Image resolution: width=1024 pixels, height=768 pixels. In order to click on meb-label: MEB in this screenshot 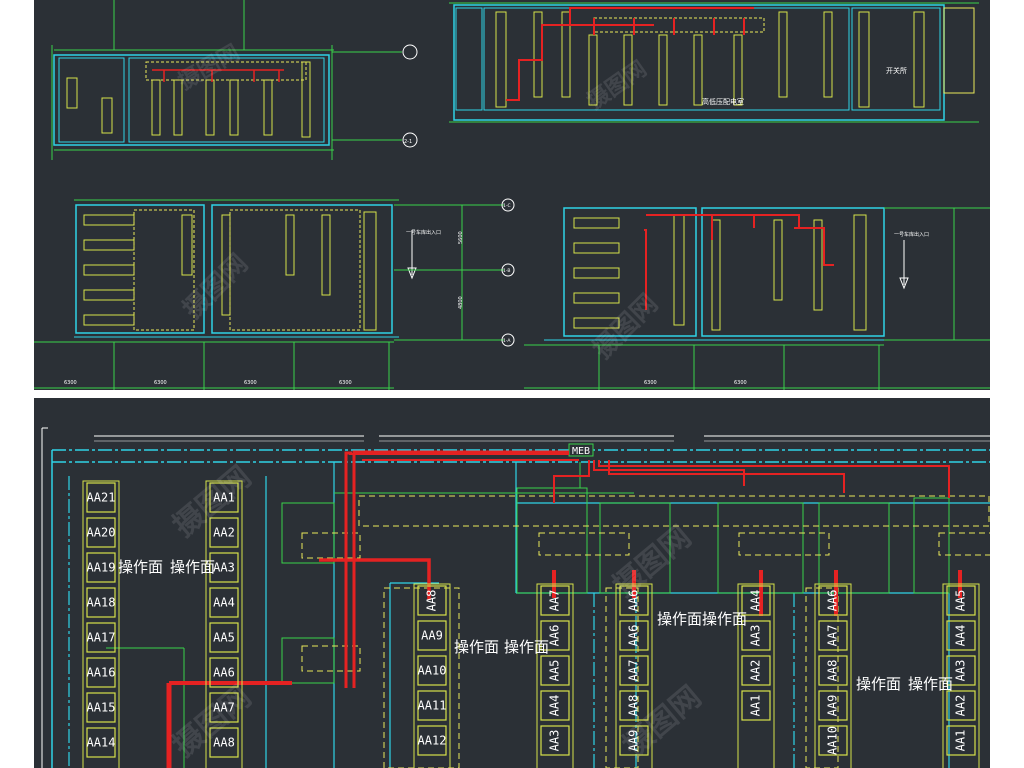, I will do `click(581, 451)`.